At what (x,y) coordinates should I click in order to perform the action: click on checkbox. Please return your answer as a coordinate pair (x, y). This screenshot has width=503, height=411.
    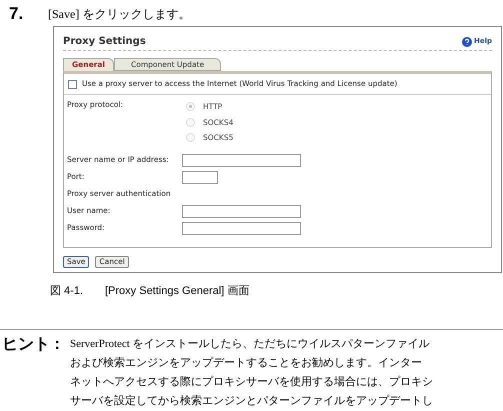
    Looking at the image, I should click on (72, 84).